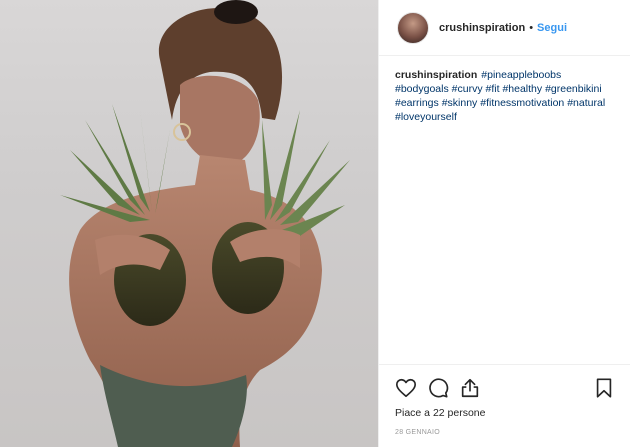 The width and height of the screenshot is (630, 447). Describe the element at coordinates (522, 103) in the screenshot. I see `hashtag: #fitnessmotivation` at that location.